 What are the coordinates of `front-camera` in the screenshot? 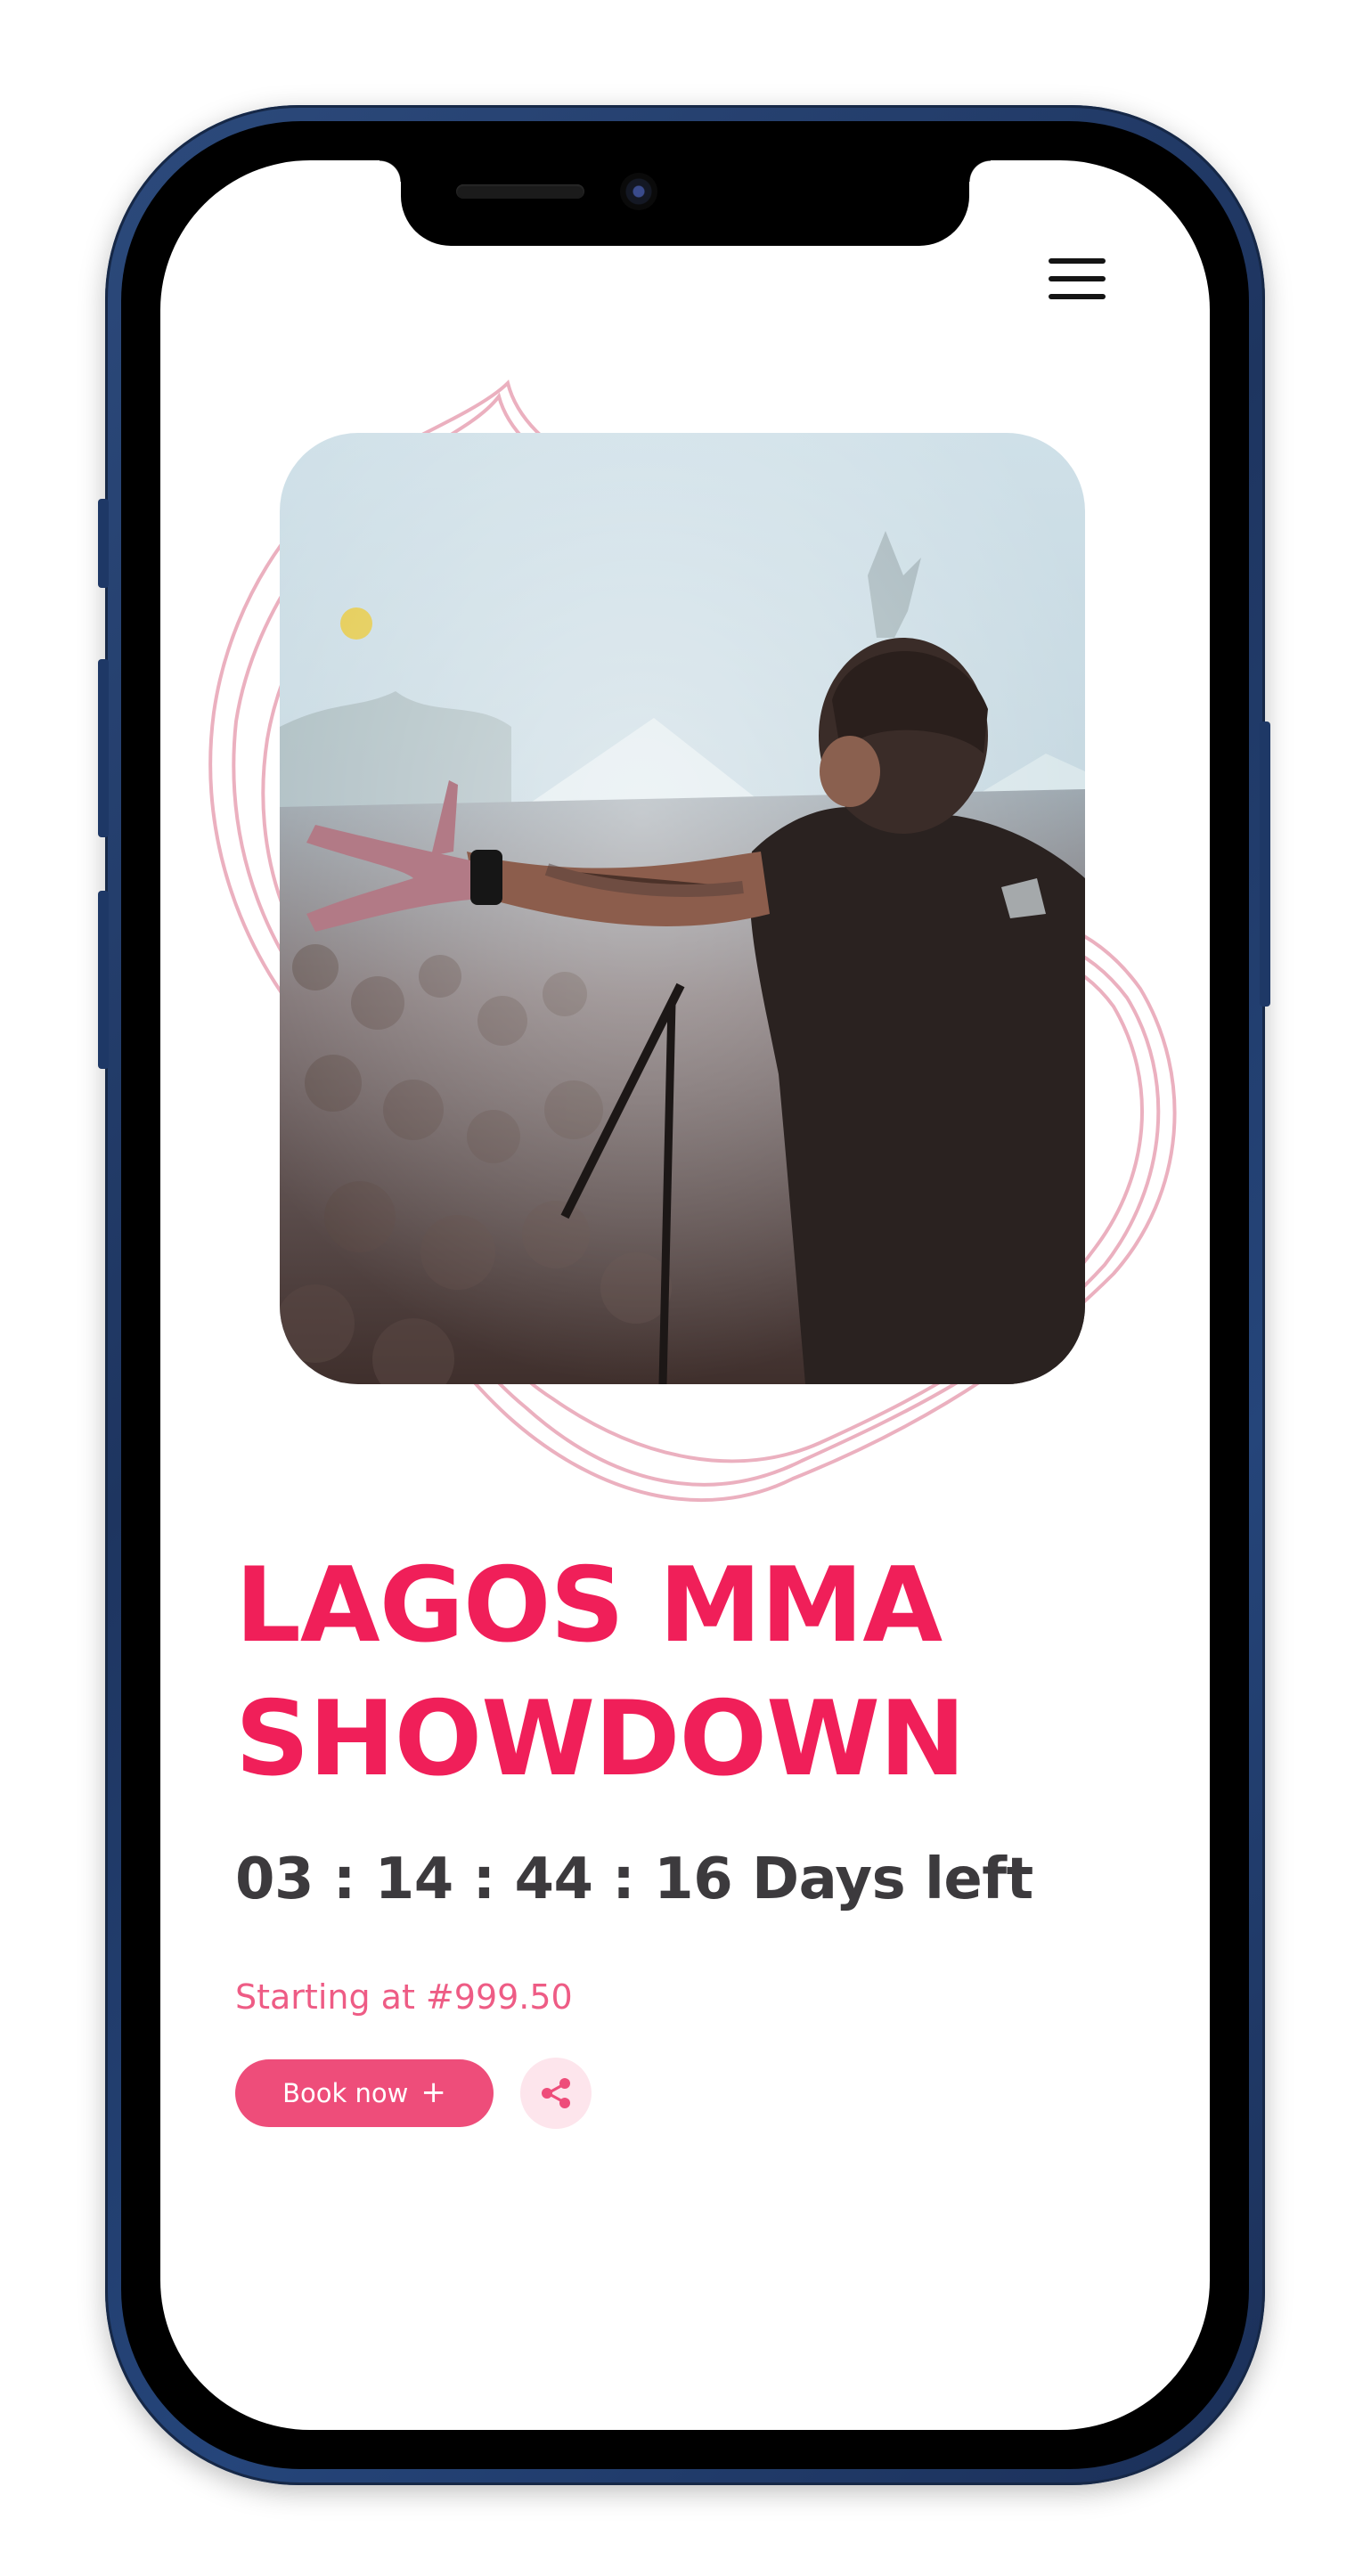 It's located at (639, 191).